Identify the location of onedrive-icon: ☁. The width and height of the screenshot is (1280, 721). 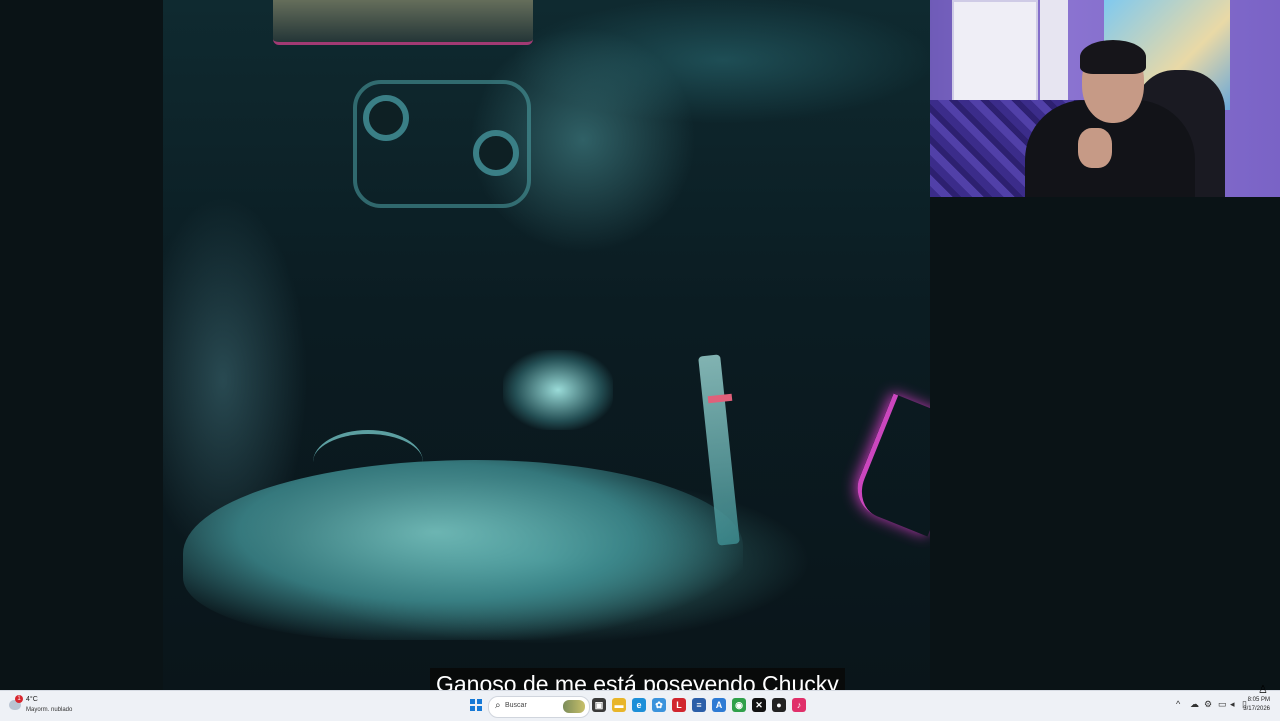
(1194, 704).